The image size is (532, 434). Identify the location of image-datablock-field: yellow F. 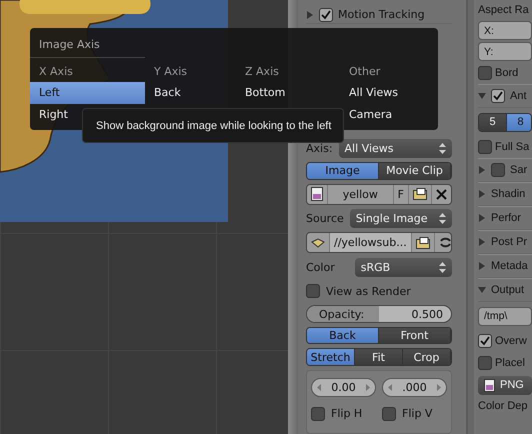
(379, 194).